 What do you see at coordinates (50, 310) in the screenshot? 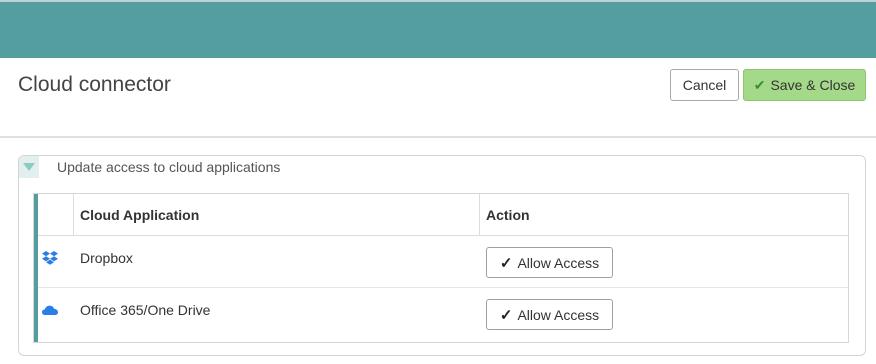
I see `onedrive-icon` at bounding box center [50, 310].